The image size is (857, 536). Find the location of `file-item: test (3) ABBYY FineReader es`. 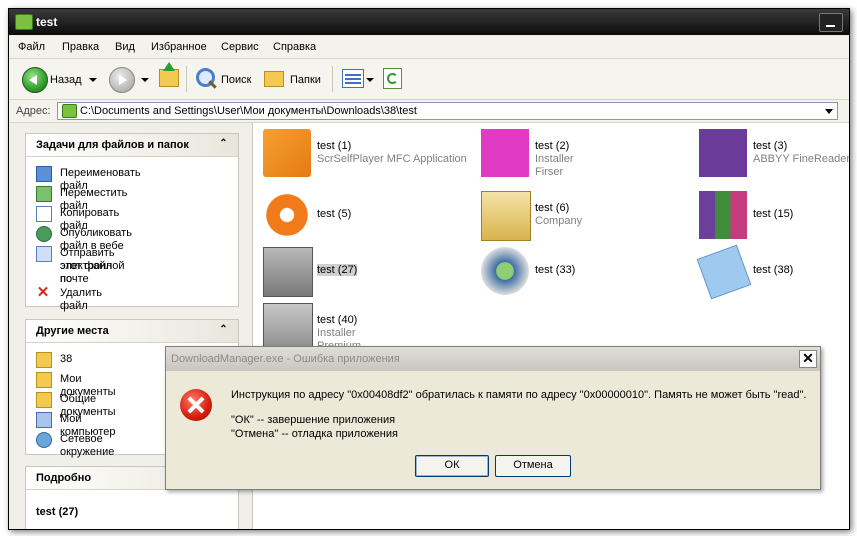

file-item: test (3) ABBYY FineReader es is located at coordinates (772, 153).